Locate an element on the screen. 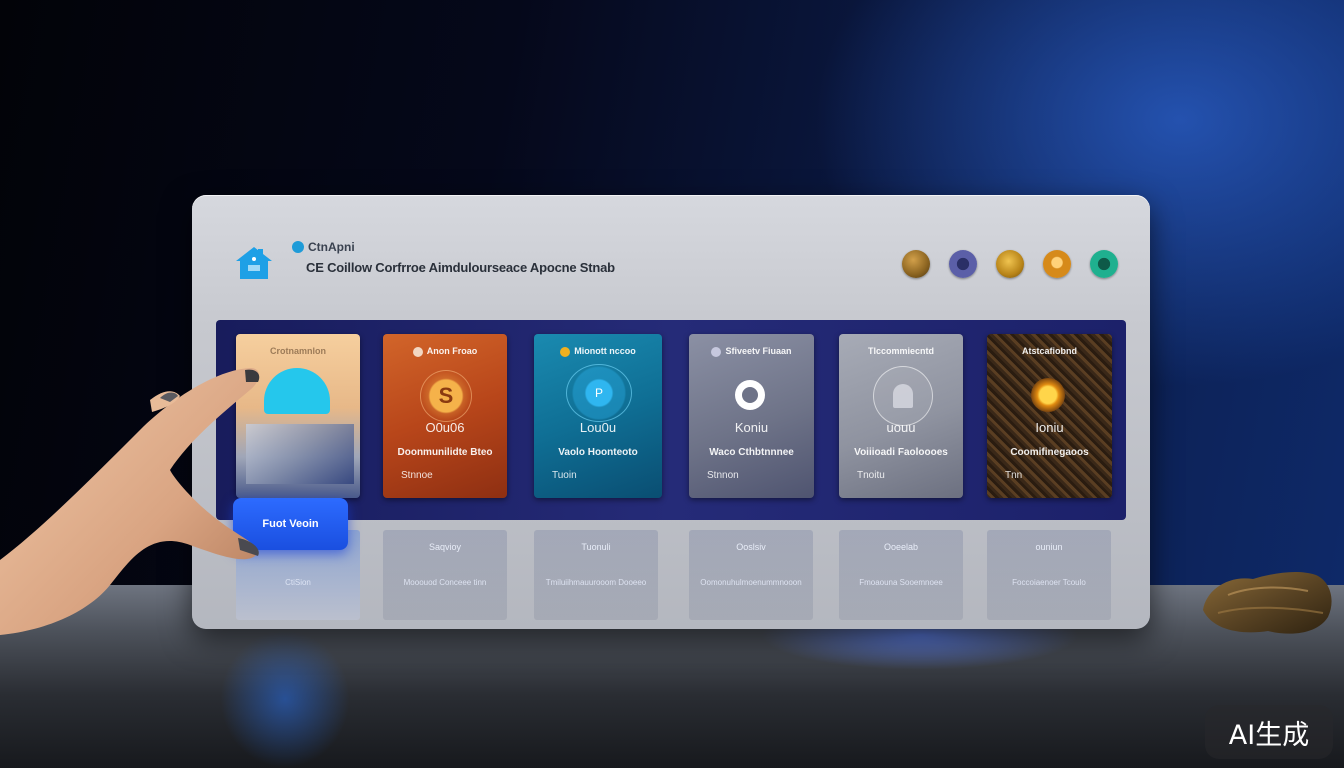  reflection-label: ouniun is located at coordinates (1049, 547).